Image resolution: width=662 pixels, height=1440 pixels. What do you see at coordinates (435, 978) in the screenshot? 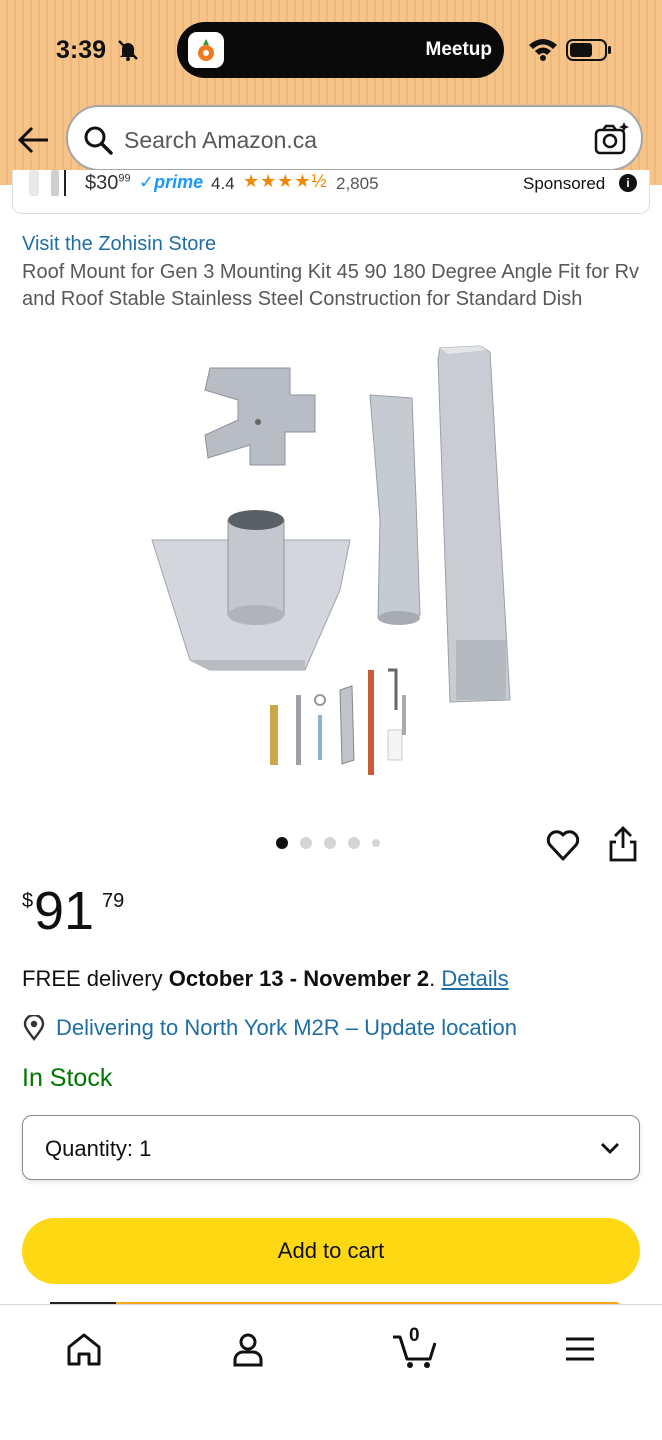
I see `delivery-suffix: .` at bounding box center [435, 978].